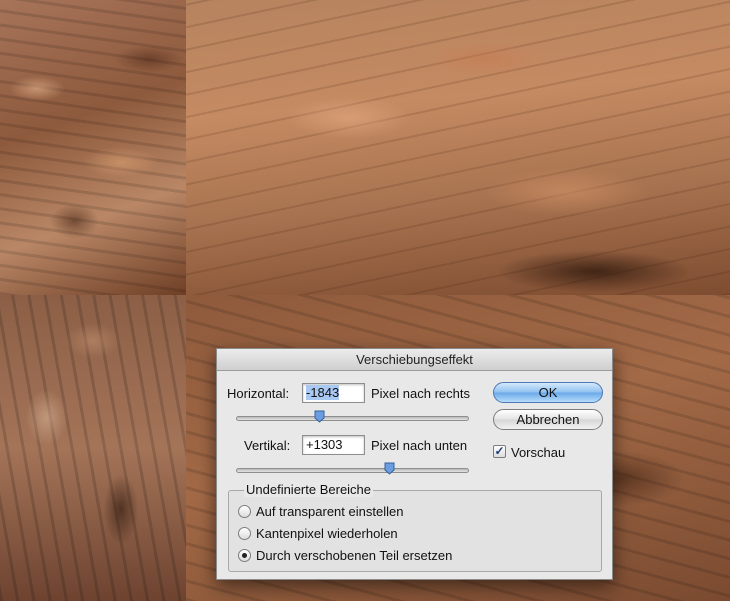 The width and height of the screenshot is (730, 601). Describe the element at coordinates (323, 392) in the screenshot. I see `horizontal-value: -1843` at that location.